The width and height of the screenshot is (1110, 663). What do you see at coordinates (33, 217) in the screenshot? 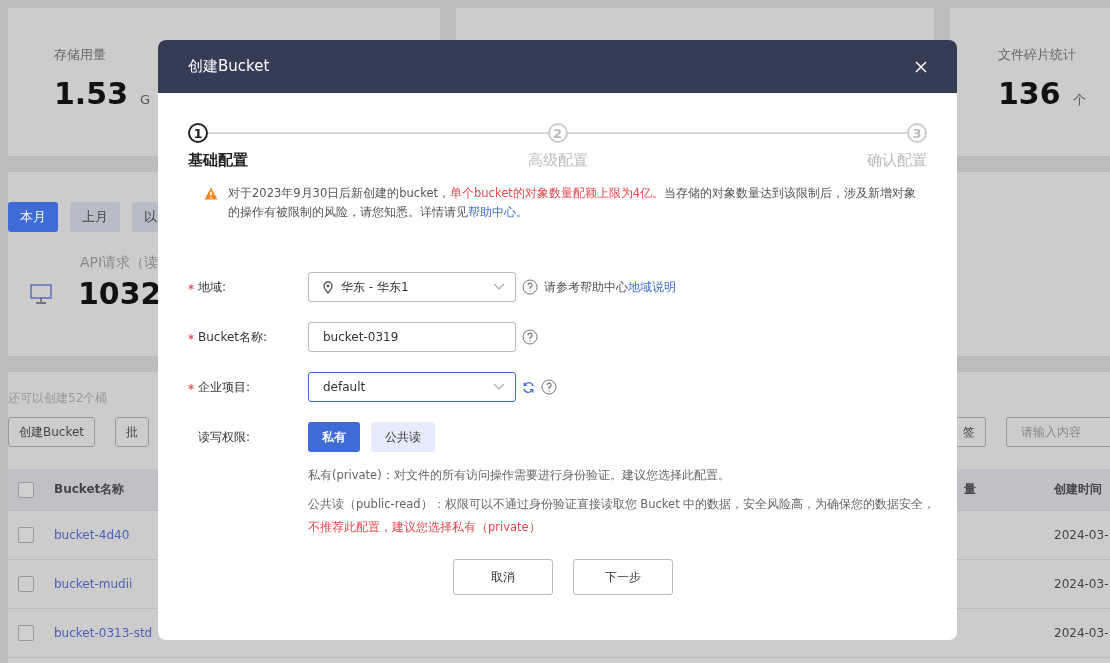
I see `period-tab: 本月` at bounding box center [33, 217].